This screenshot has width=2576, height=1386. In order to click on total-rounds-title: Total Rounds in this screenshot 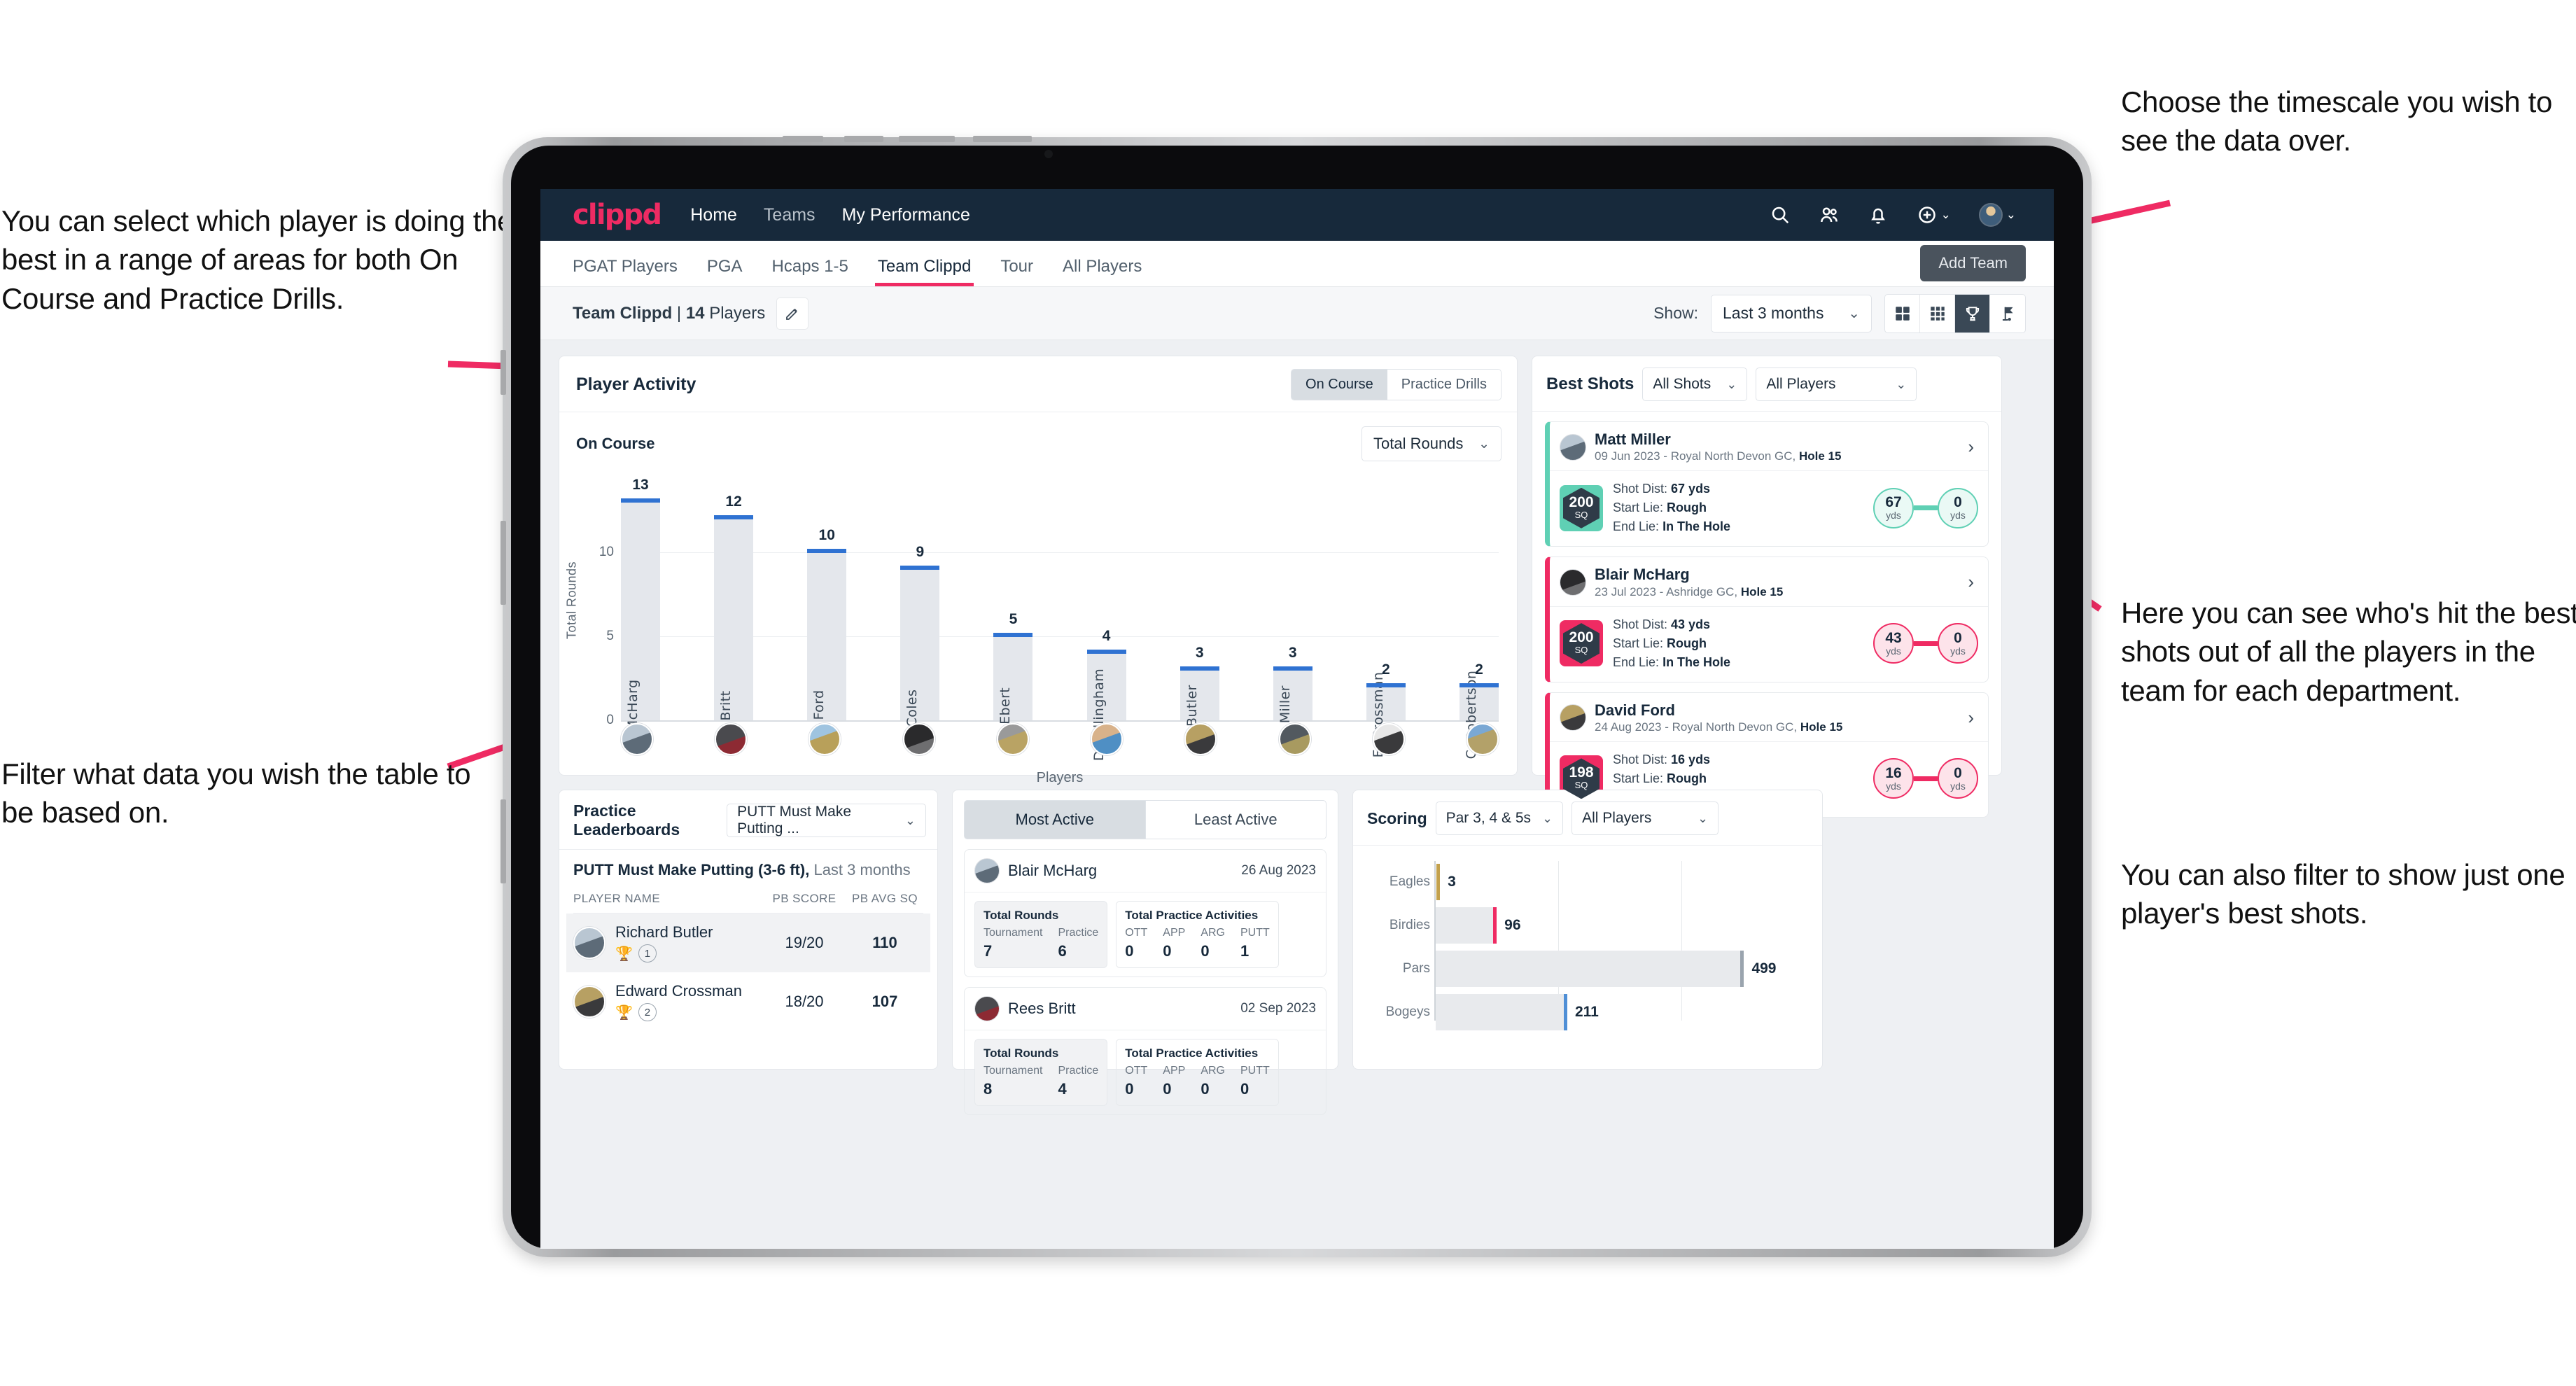, I will do `click(1021, 915)`.